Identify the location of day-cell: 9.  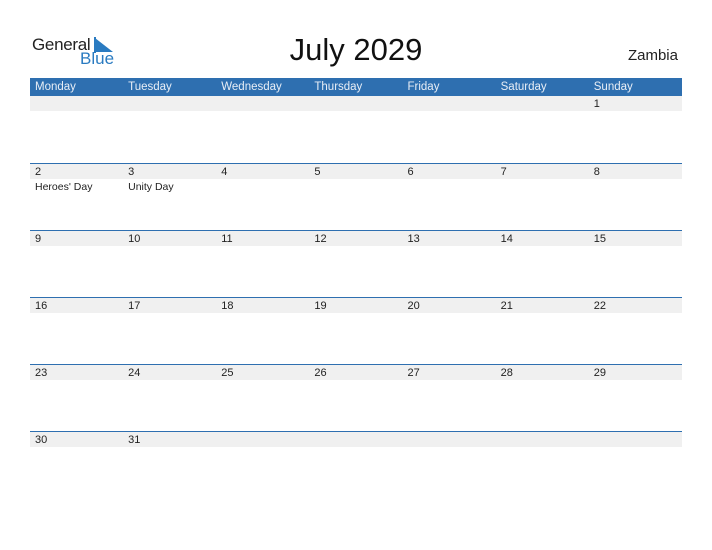
(76, 238).